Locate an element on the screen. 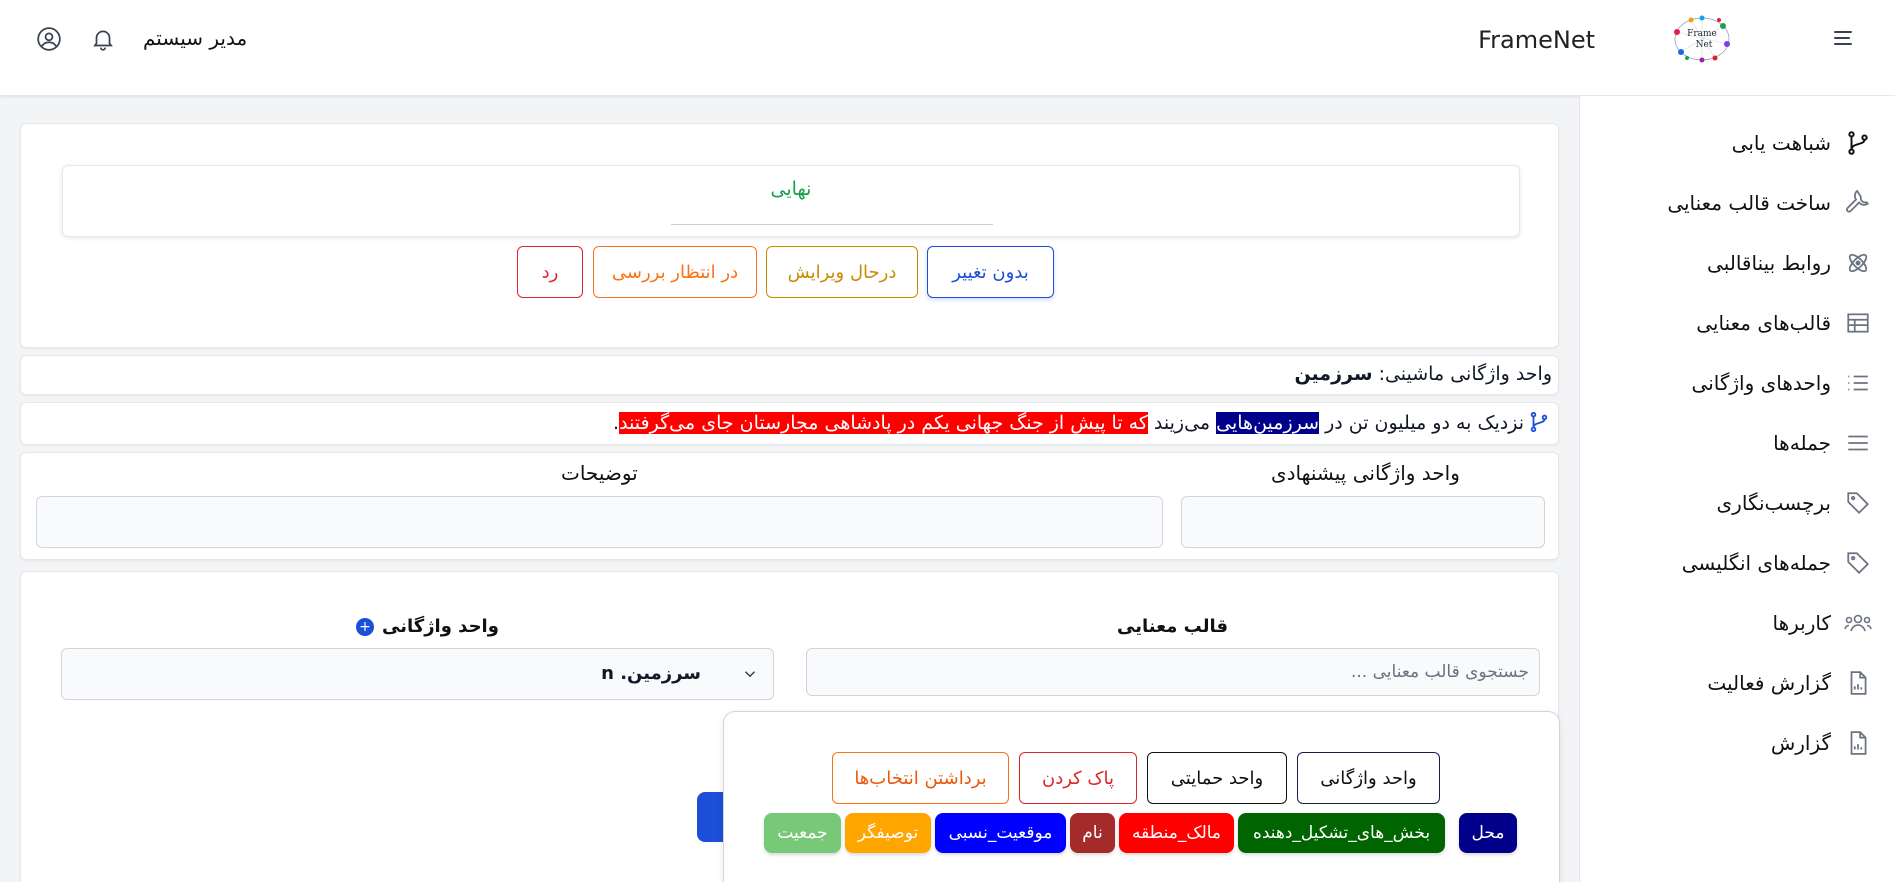 The image size is (1895, 882). lu-label-row: واحد واژگانی + is located at coordinates (427, 626).